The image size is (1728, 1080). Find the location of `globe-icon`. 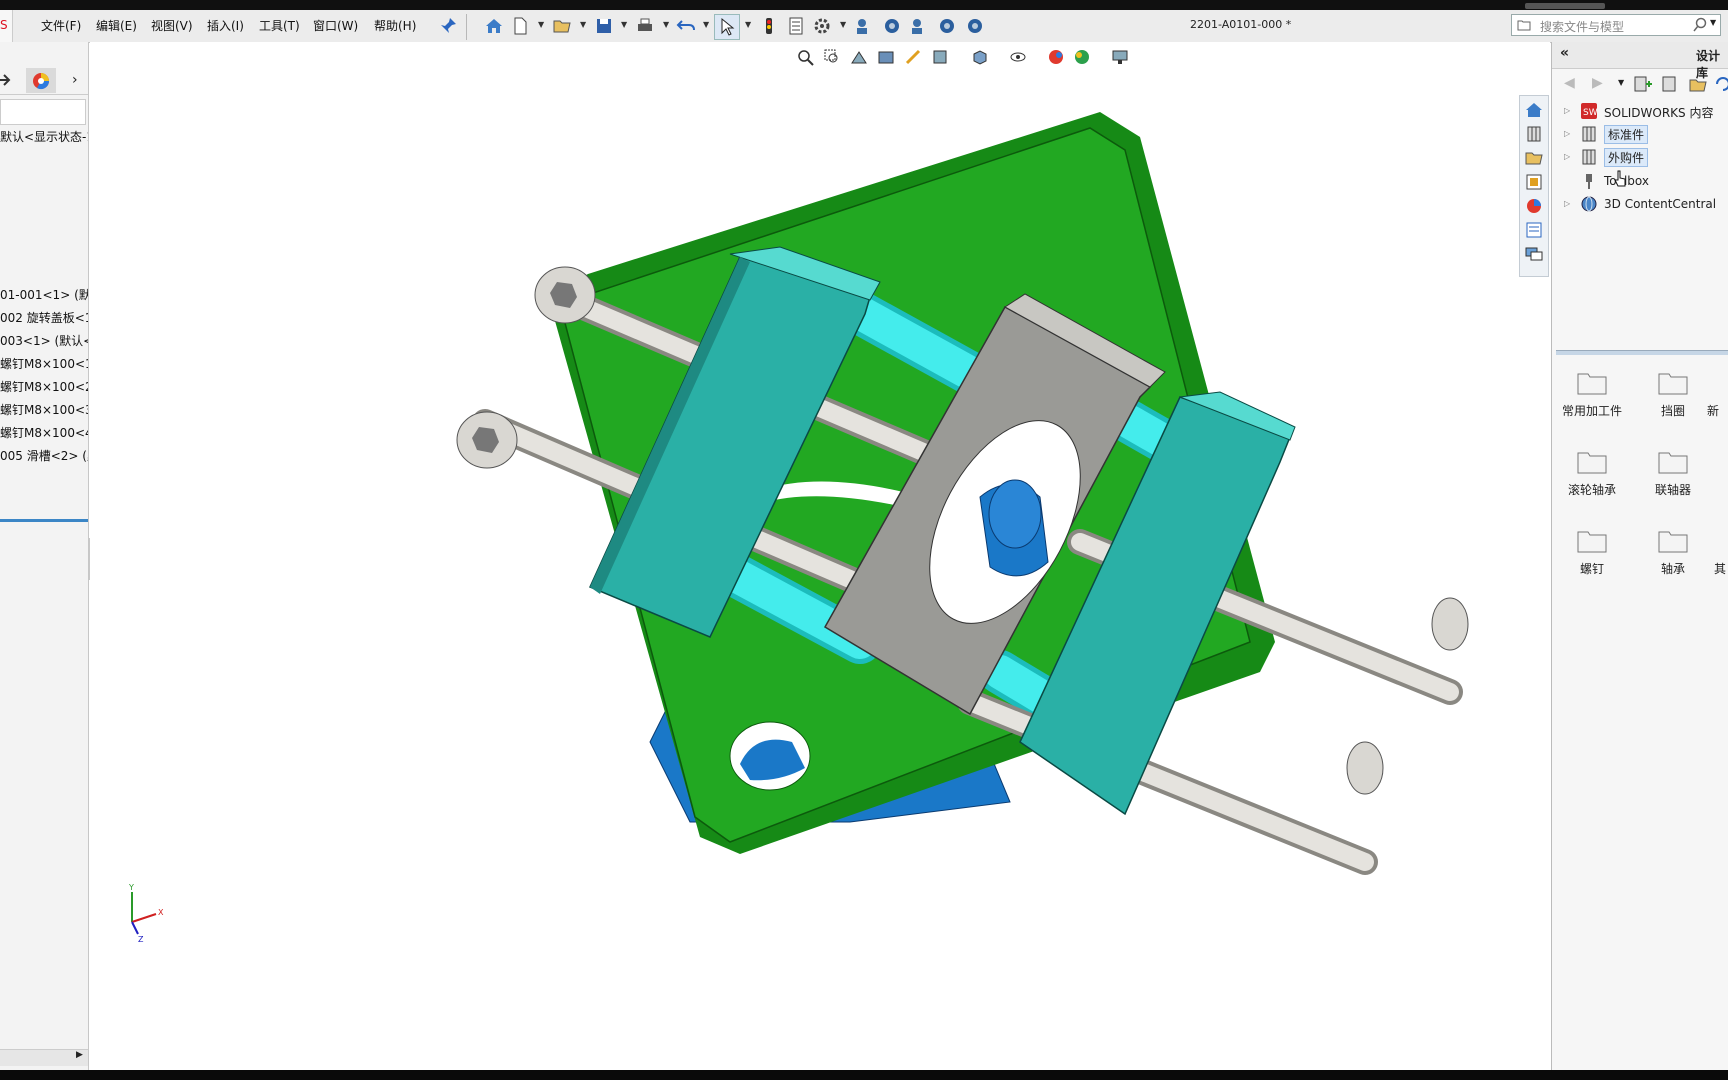

globe-icon is located at coordinates (1589, 204).